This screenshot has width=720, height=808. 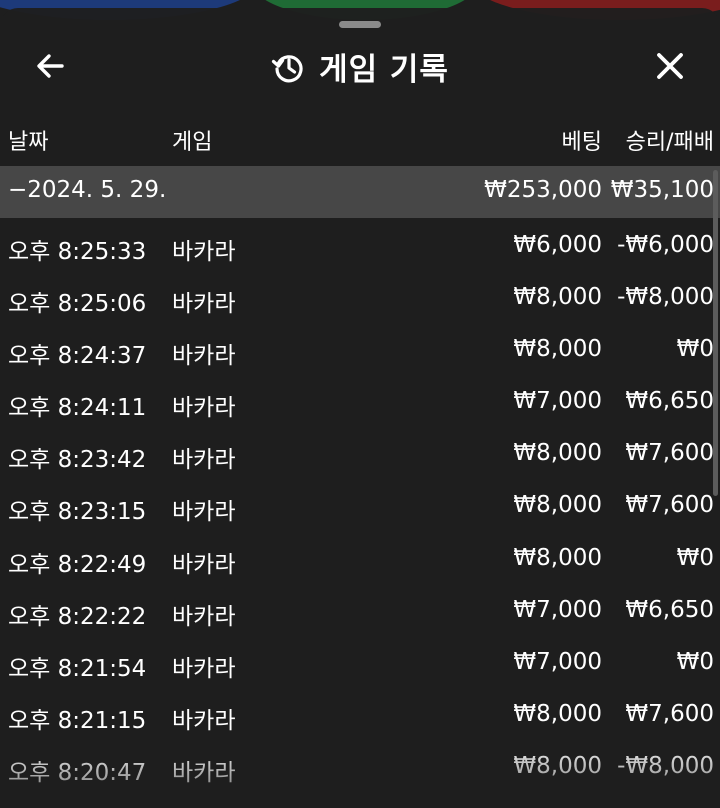 I want to click on row-time: 오후 8:21:15, so click(x=77, y=720).